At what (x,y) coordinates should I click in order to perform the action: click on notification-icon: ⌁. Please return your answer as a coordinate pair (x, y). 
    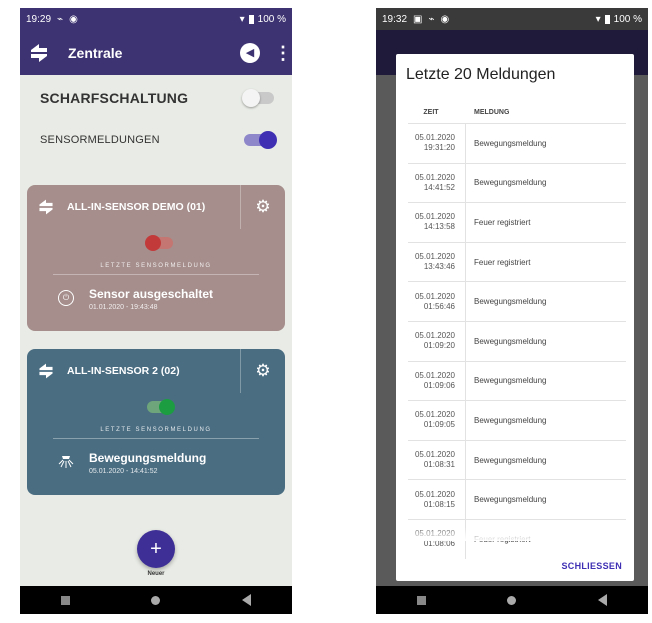
    Looking at the image, I should click on (431, 19).